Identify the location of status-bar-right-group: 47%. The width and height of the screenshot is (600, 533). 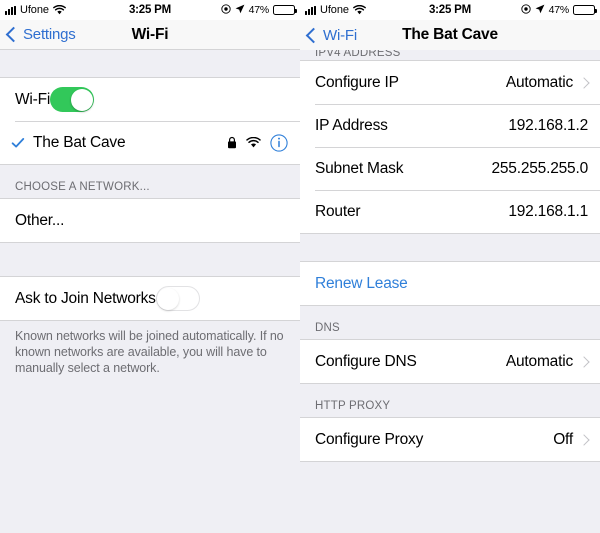
(258, 10).